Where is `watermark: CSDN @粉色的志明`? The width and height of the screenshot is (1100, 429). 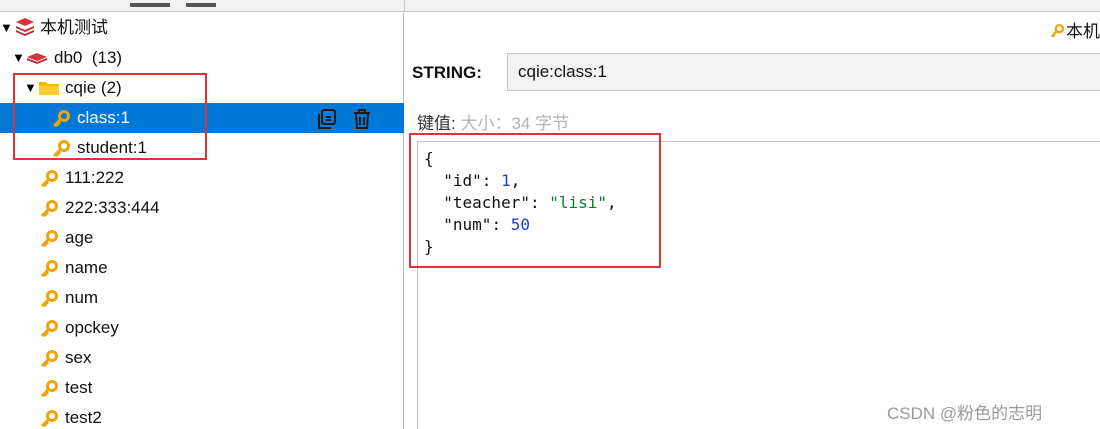
watermark: CSDN @粉色的志明 is located at coordinates (965, 413).